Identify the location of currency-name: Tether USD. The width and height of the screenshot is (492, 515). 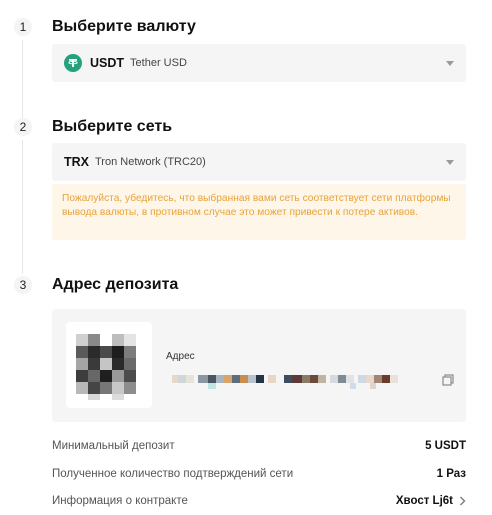
(158, 63).